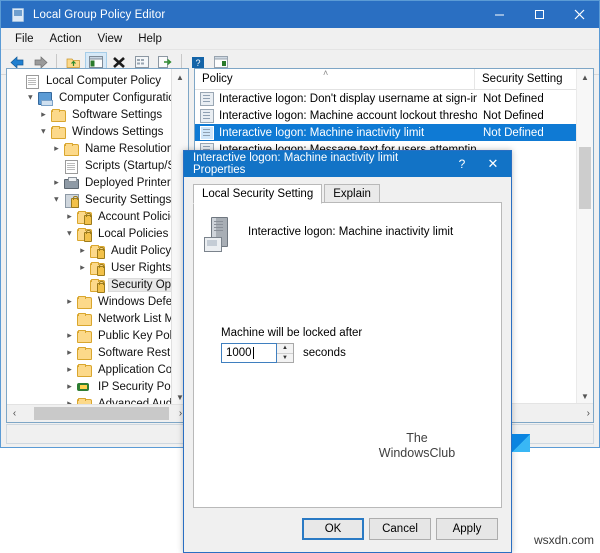 The height and width of the screenshot is (553, 600). What do you see at coordinates (513, 115) in the screenshot?
I see `policy-security-setting: Not Defined` at bounding box center [513, 115].